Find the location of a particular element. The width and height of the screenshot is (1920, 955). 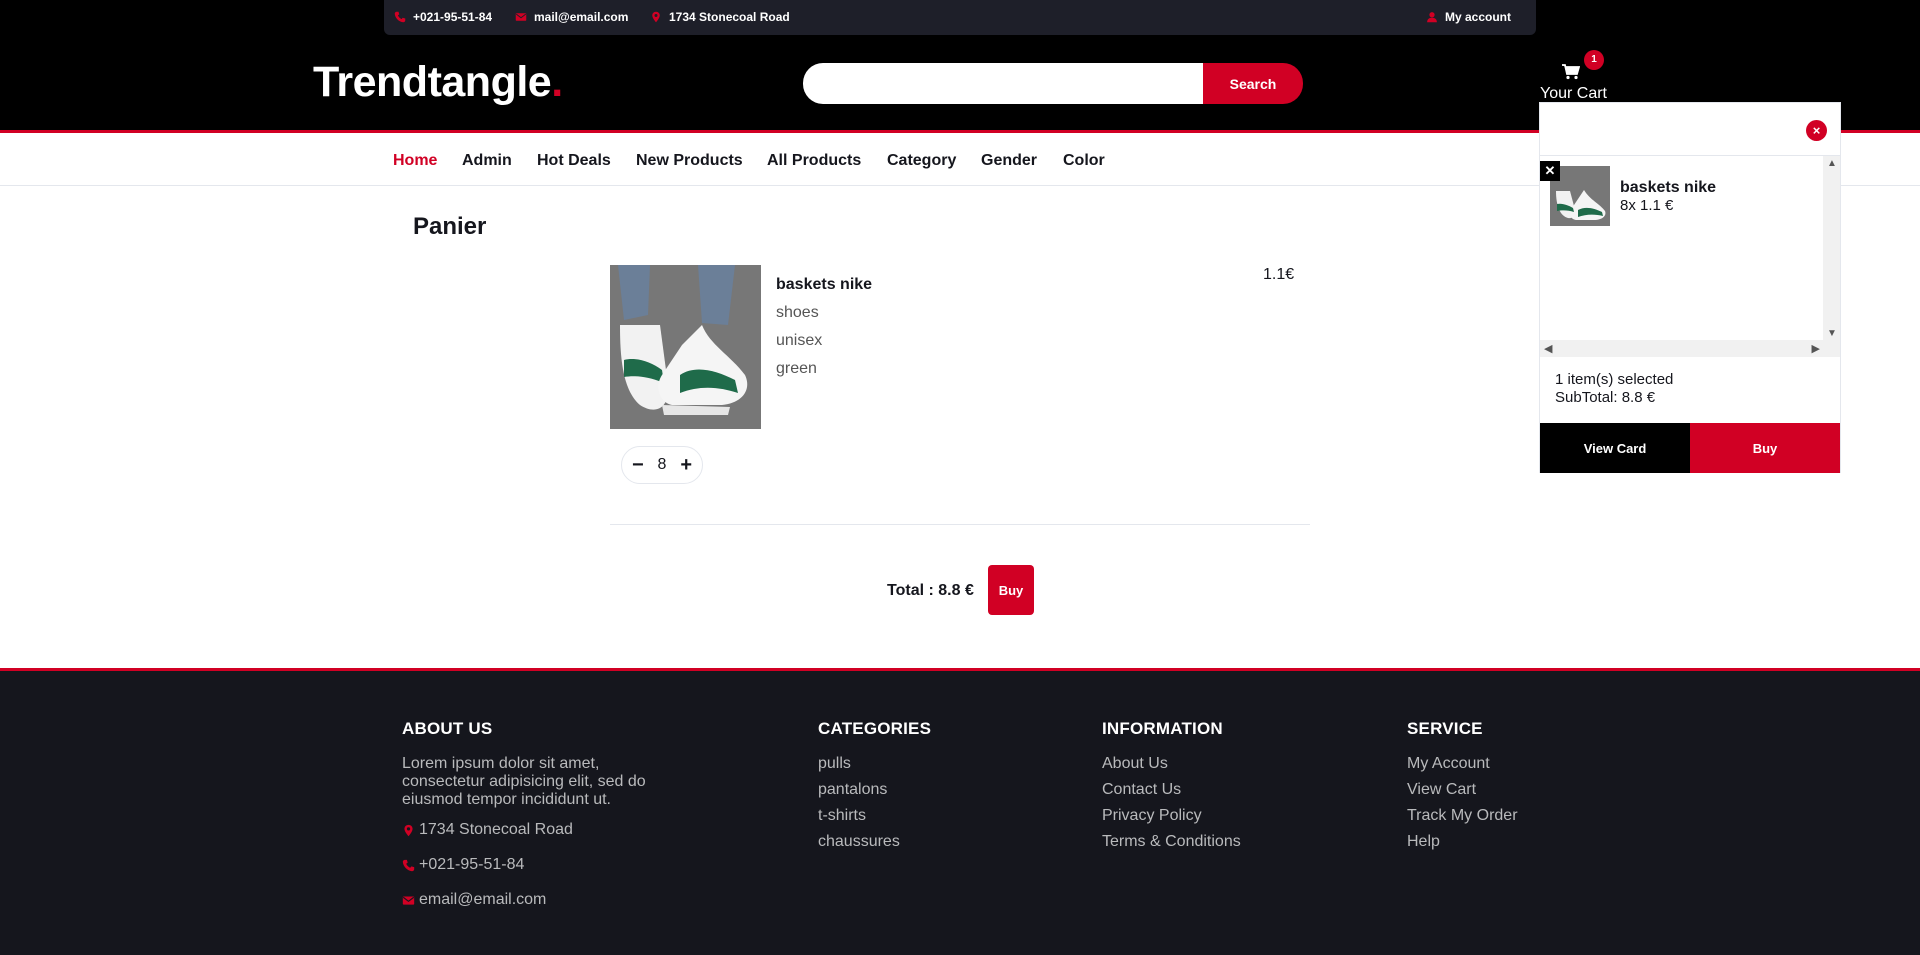

footer-category-link: t-shirts is located at coordinates (874, 816).